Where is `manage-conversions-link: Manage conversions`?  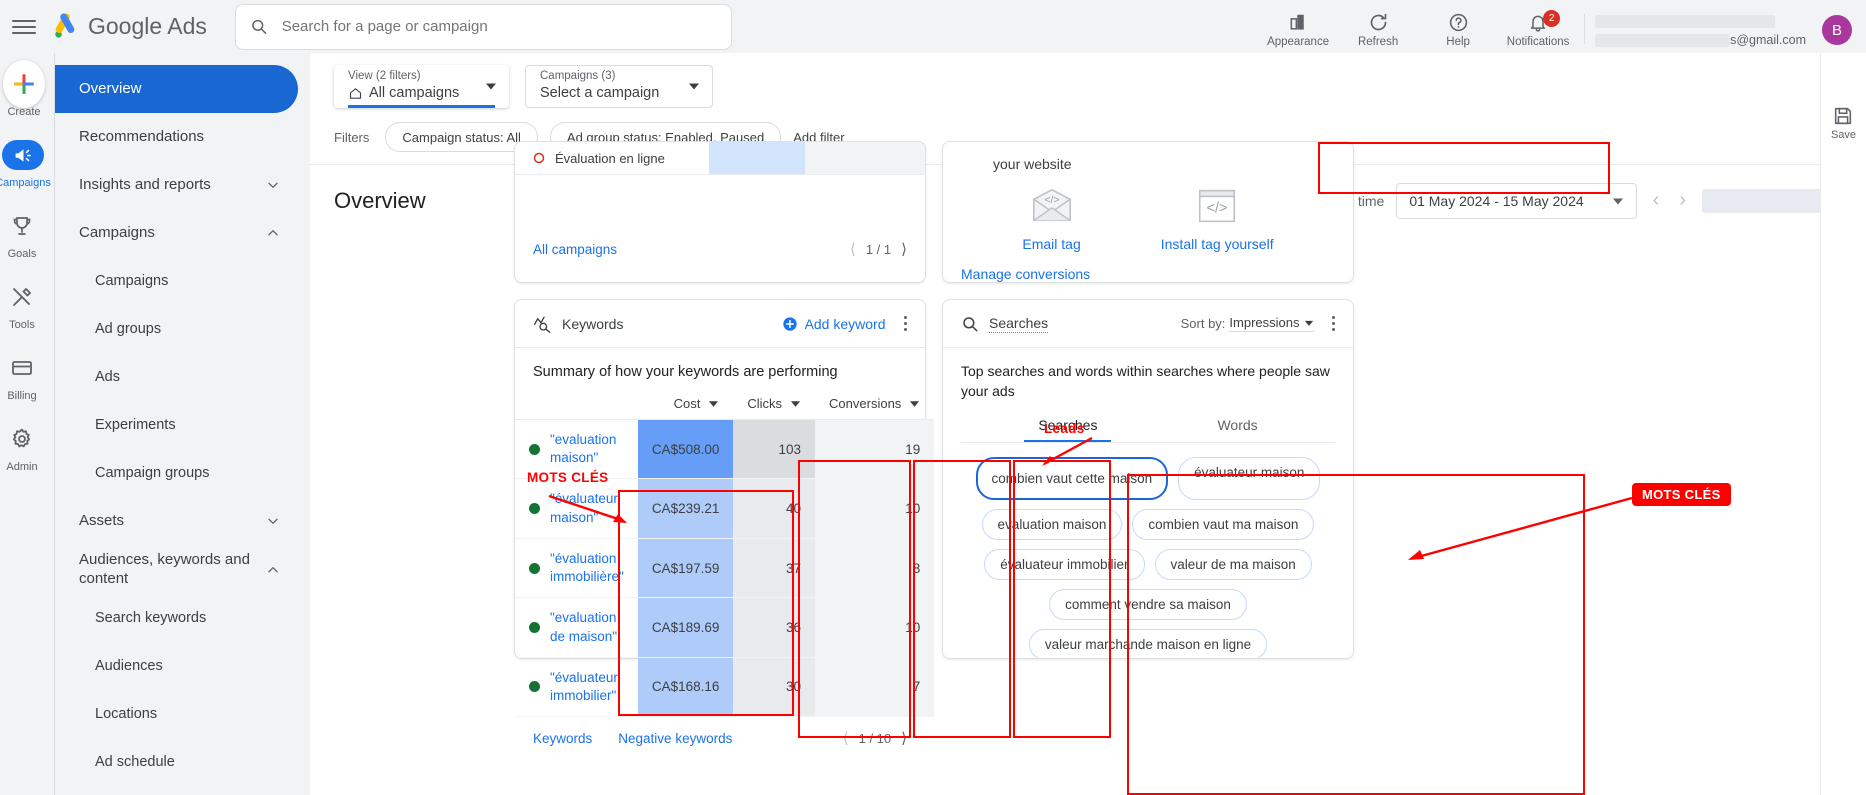 manage-conversions-link: Manage conversions is located at coordinates (1025, 274).